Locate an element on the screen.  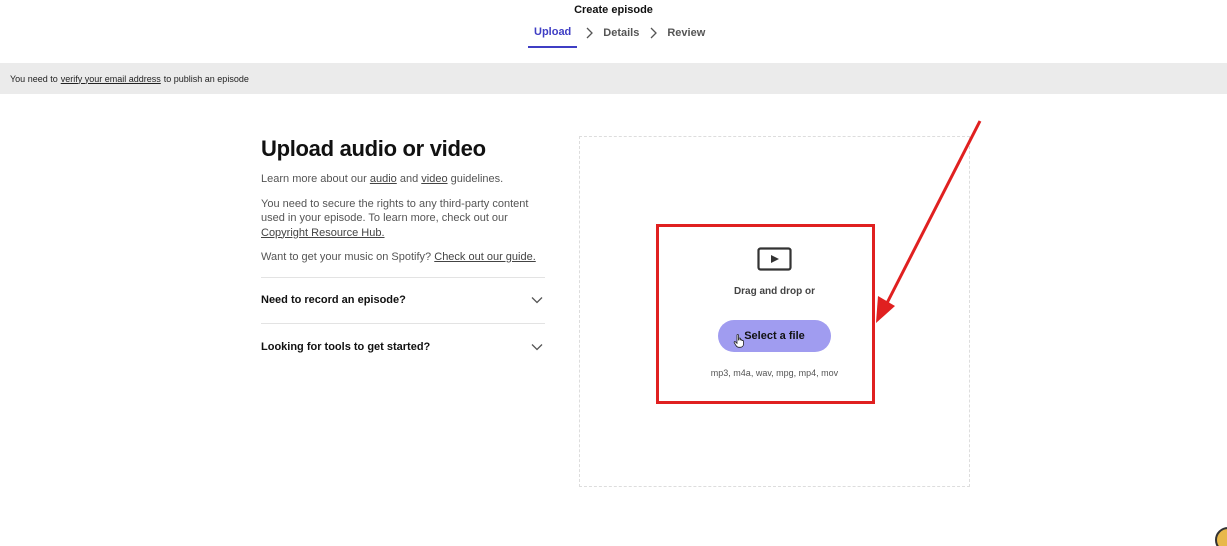
accordion-label: Looking for tools to get started? is located at coordinates (346, 346).